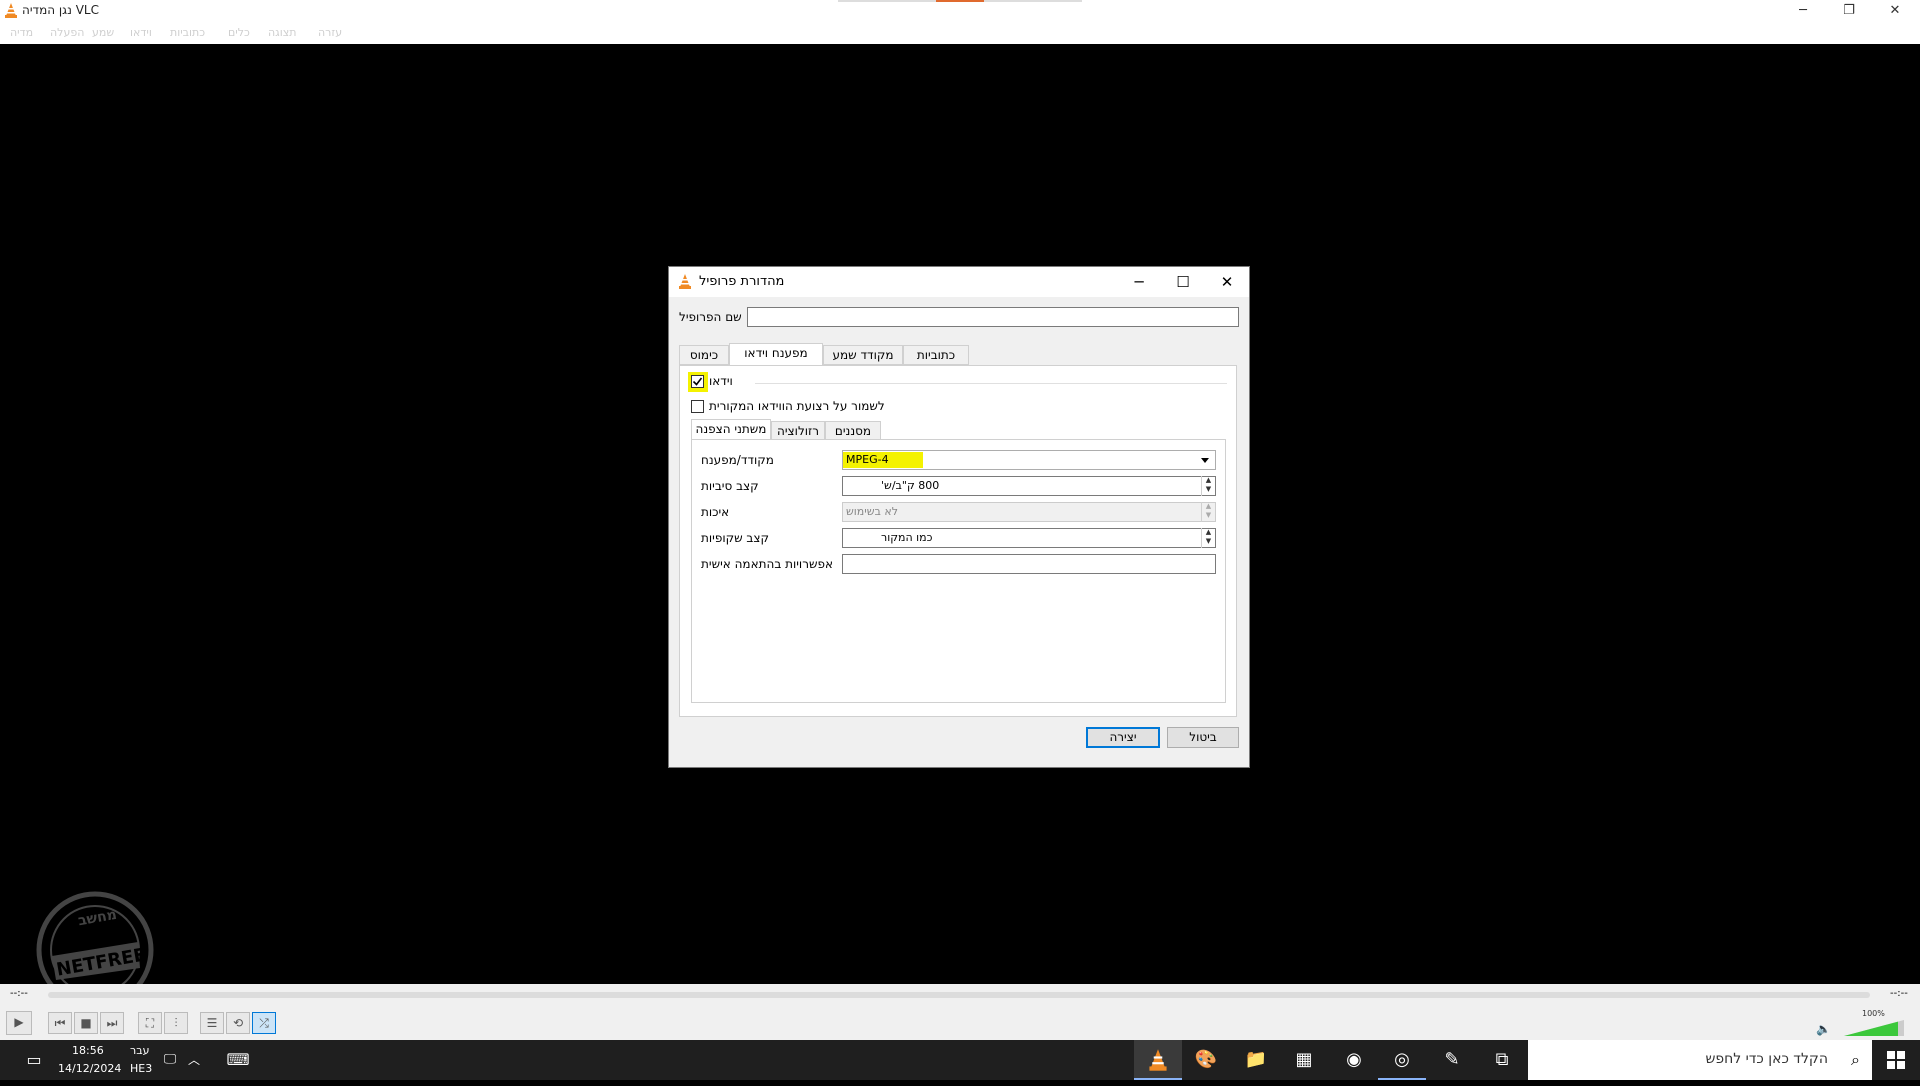 The height and width of the screenshot is (1086, 1920). What do you see at coordinates (282, 32) in the screenshot?
I see `menu-view: תצוגה` at bounding box center [282, 32].